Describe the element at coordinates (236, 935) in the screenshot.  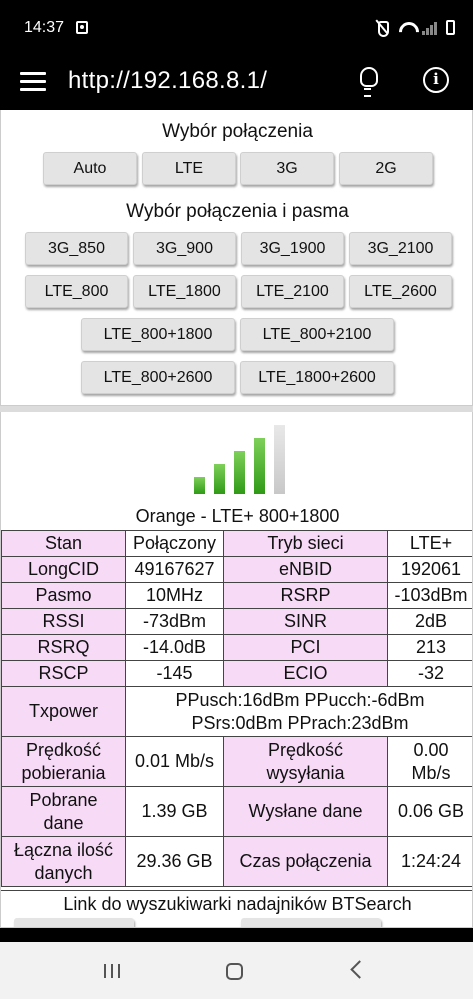
I see `bottom-strip` at that location.